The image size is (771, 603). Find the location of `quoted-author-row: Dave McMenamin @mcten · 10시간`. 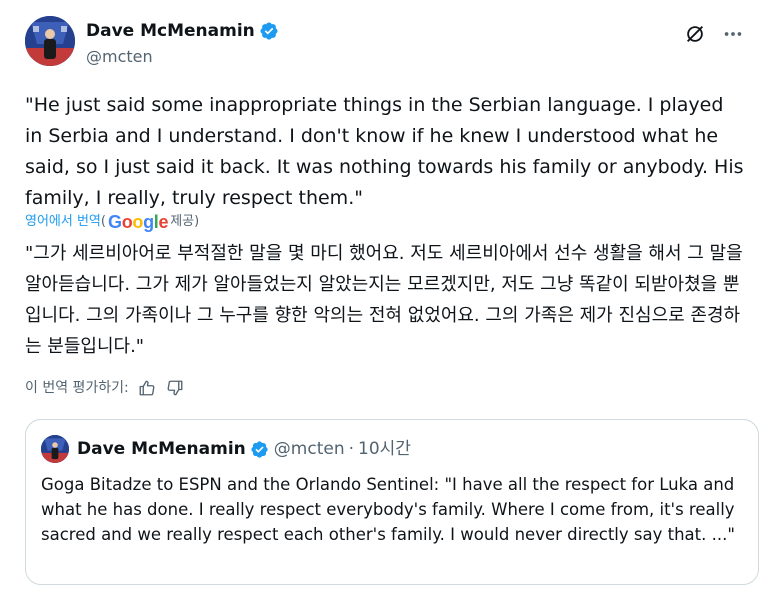

quoted-author-row: Dave McMenamin @mcten · 10시간 is located at coordinates (244, 449).